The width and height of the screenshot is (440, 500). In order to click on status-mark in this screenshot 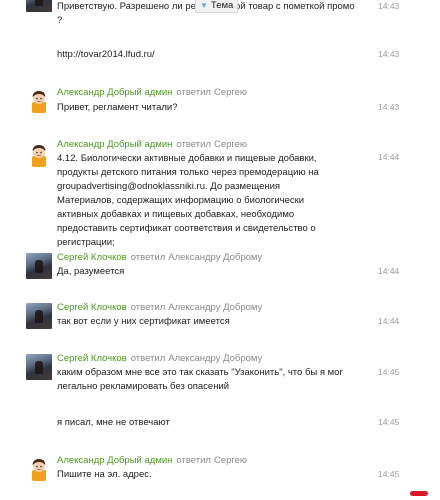, I will do `click(419, 493)`.